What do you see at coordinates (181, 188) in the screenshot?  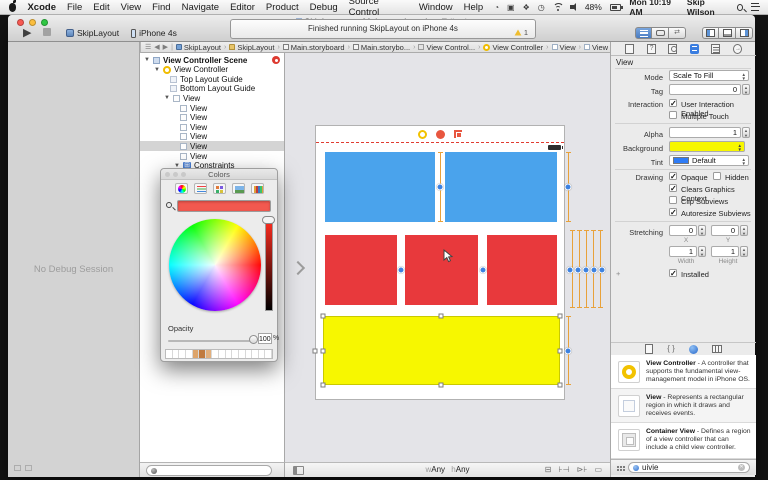 I see `color-wheel-tab-icon` at bounding box center [181, 188].